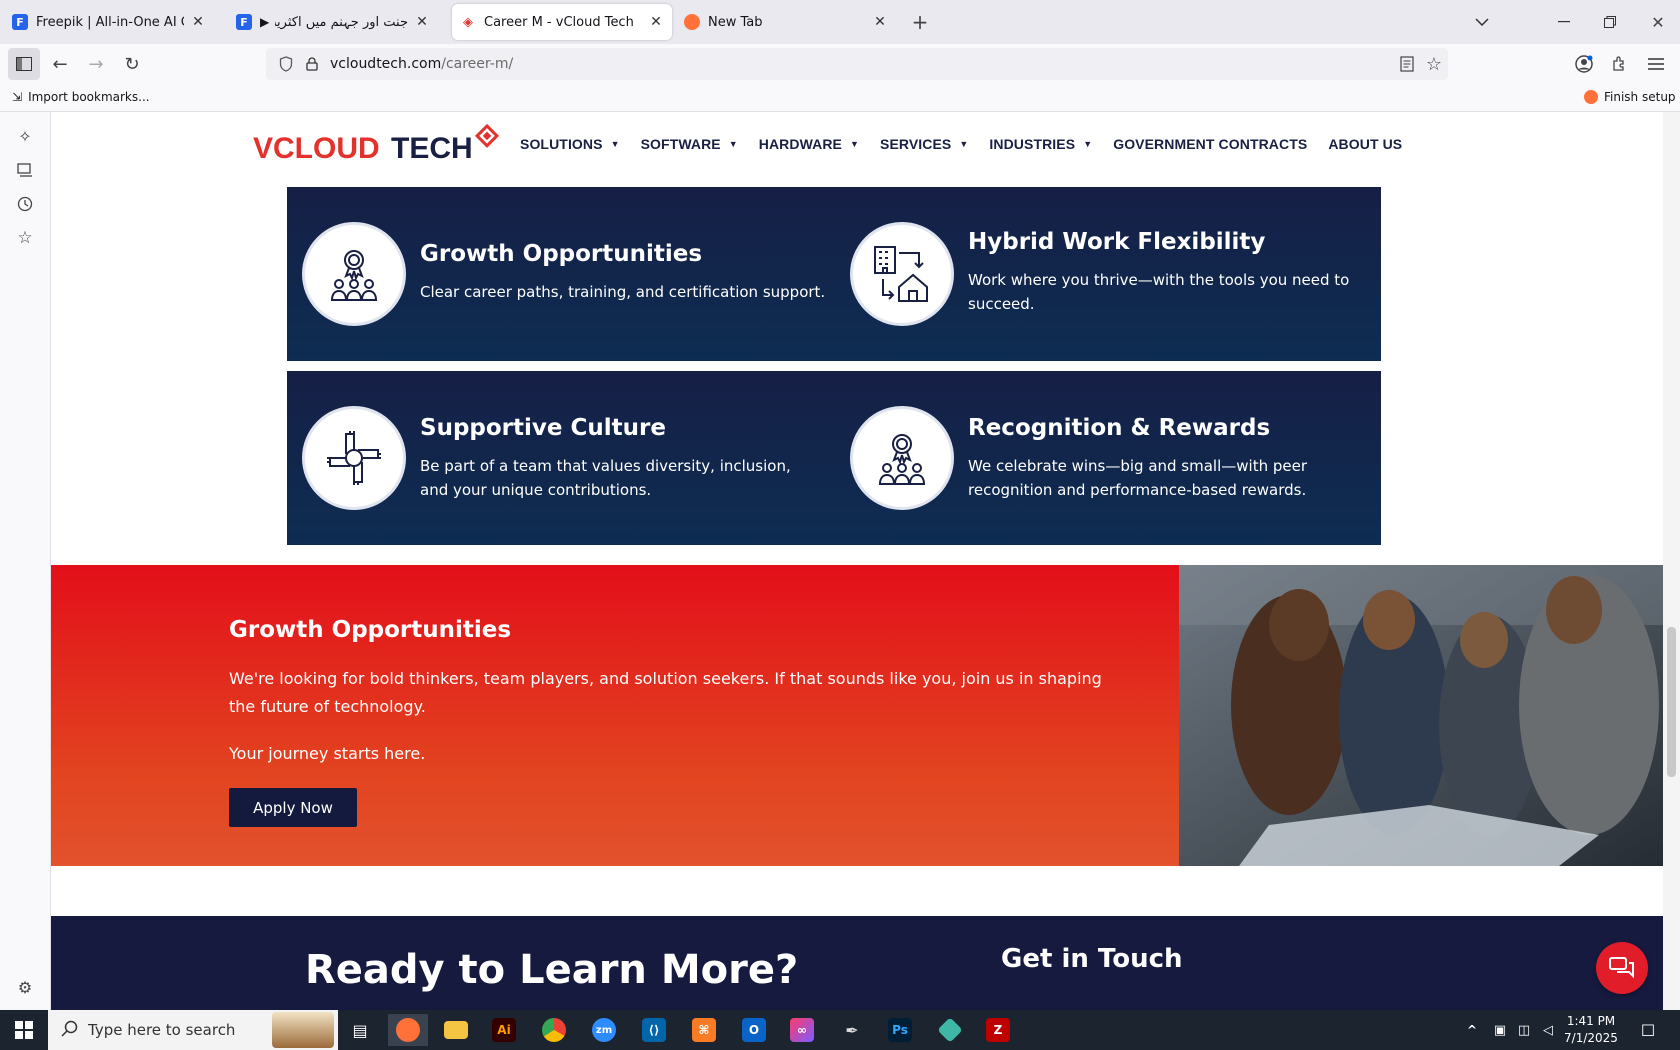  Describe the element at coordinates (554, 1030) in the screenshot. I see `chrome-icon` at that location.